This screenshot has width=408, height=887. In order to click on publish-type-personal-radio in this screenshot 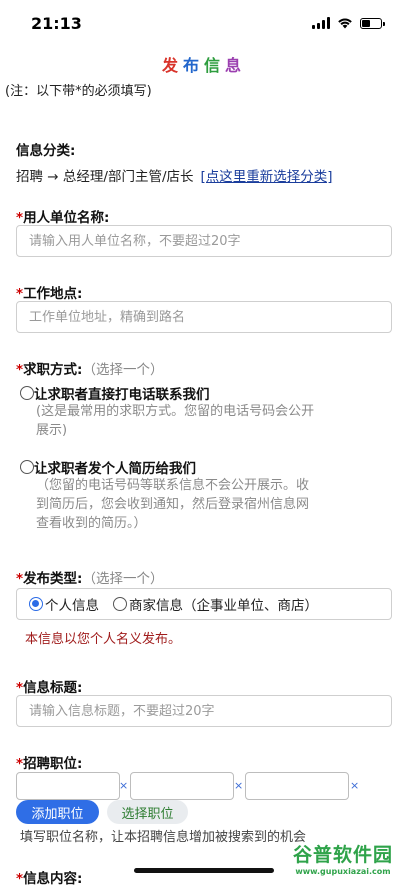, I will do `click(36, 604)`.